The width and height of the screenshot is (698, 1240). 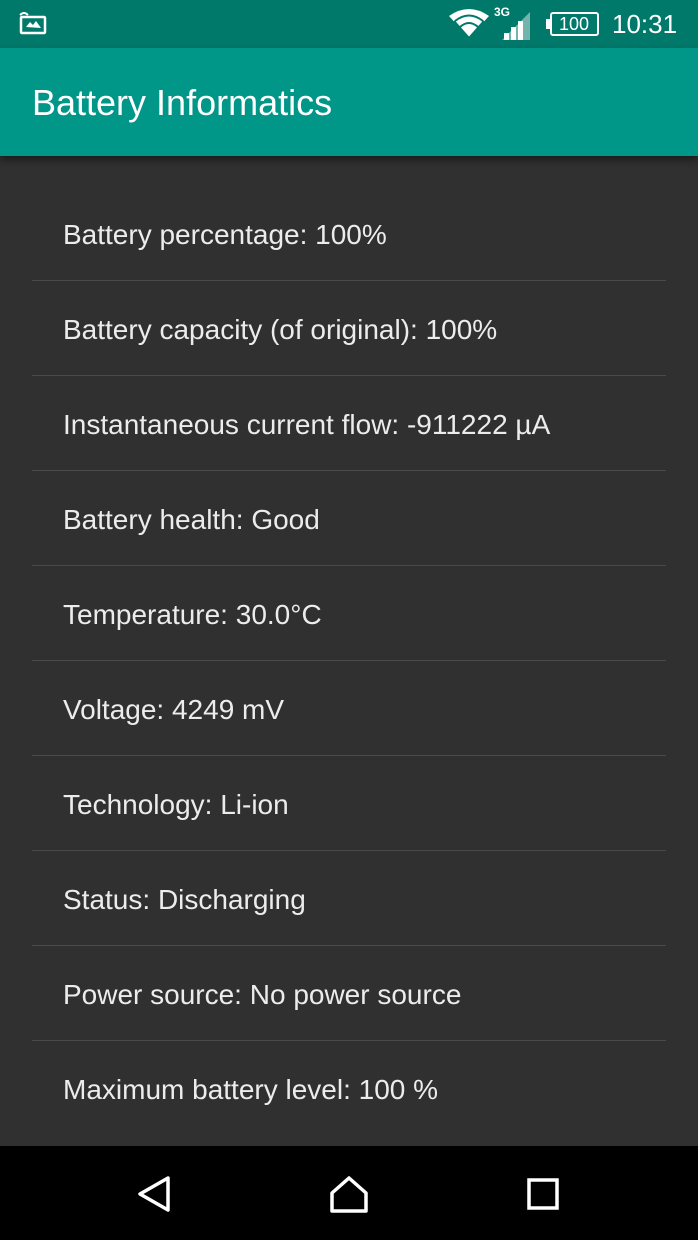 I want to click on list-item-label: Battery capacity (of original): 100%, so click(x=280, y=329).